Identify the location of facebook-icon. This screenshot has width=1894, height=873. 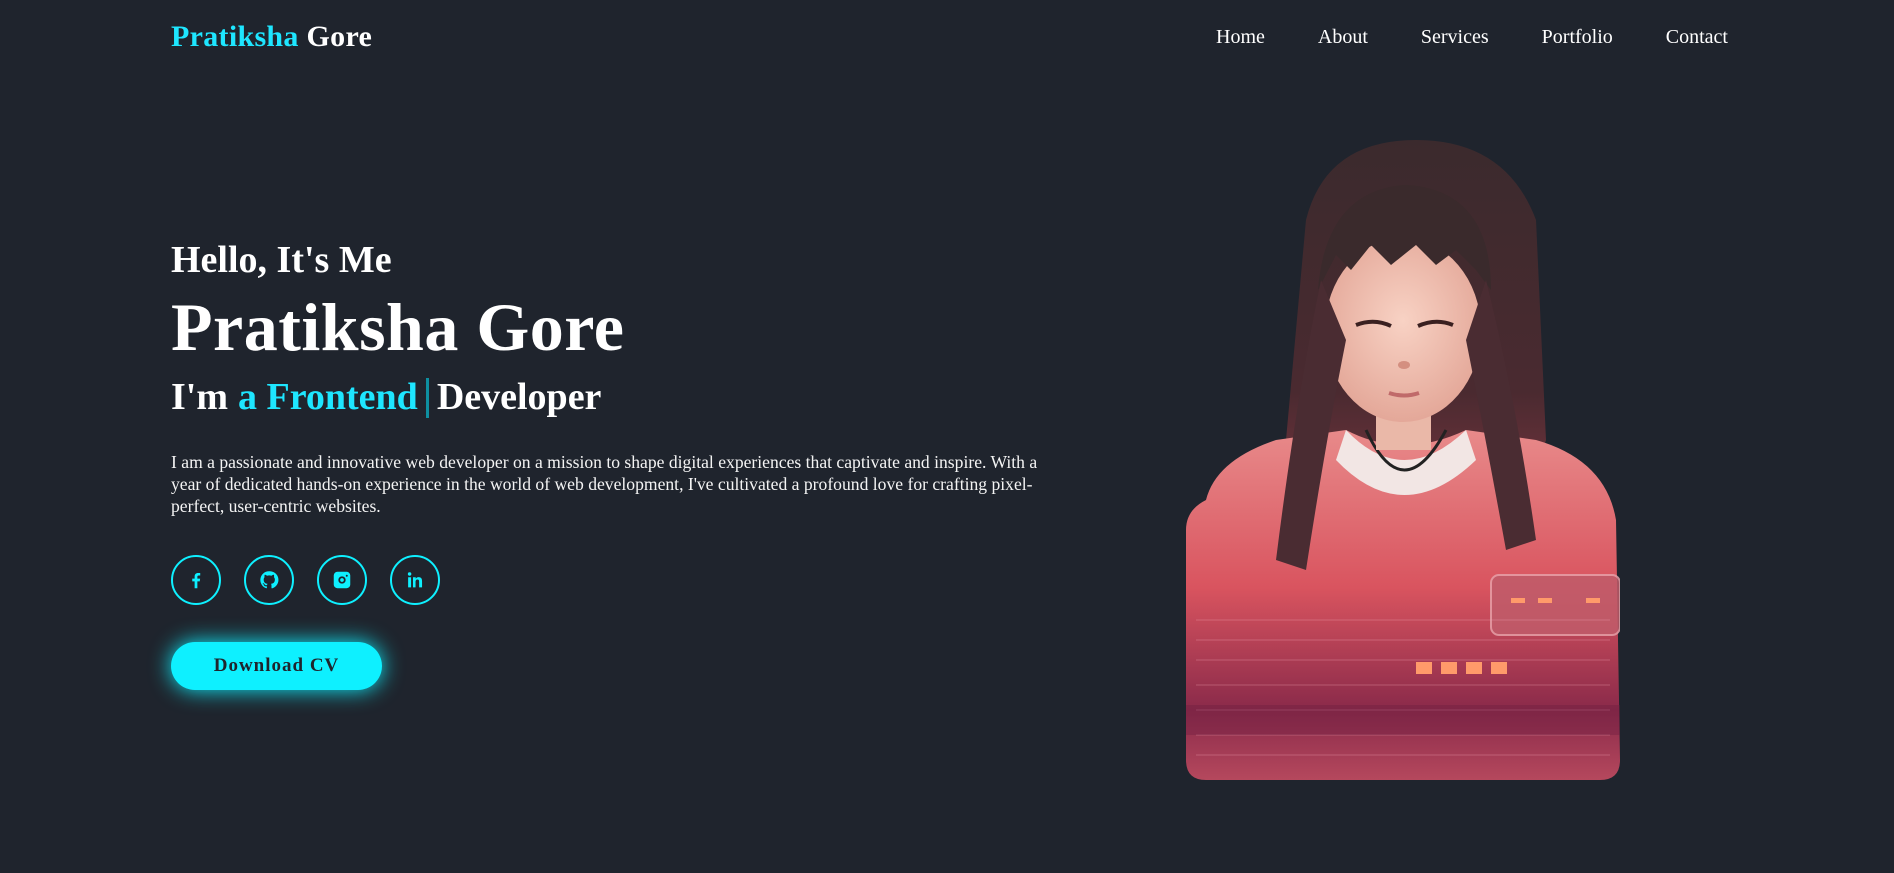
(196, 580).